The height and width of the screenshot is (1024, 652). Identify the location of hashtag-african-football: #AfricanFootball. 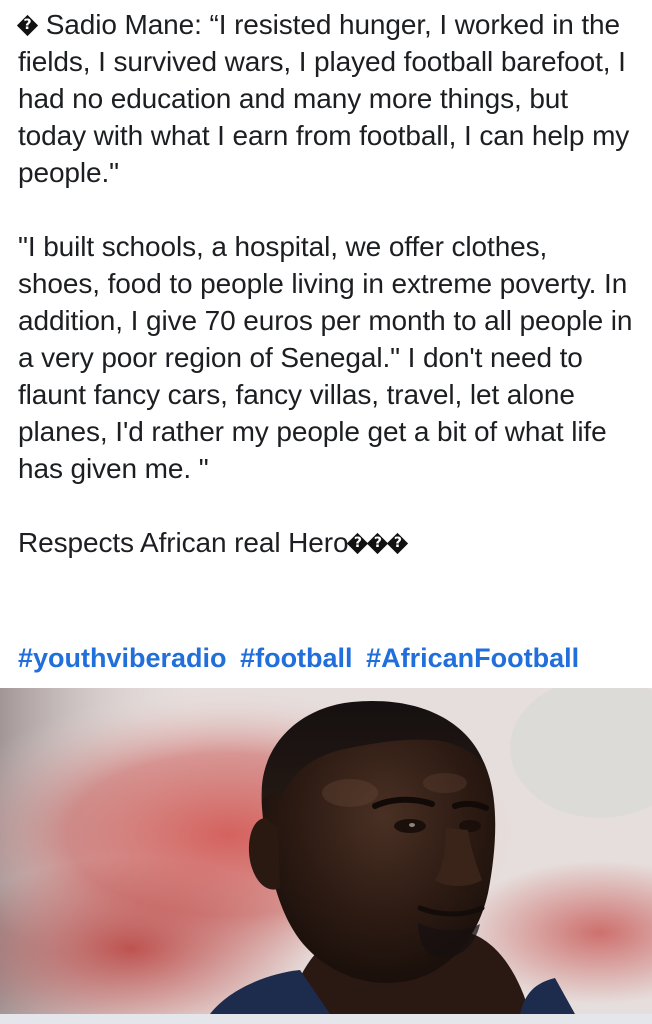
(472, 658).